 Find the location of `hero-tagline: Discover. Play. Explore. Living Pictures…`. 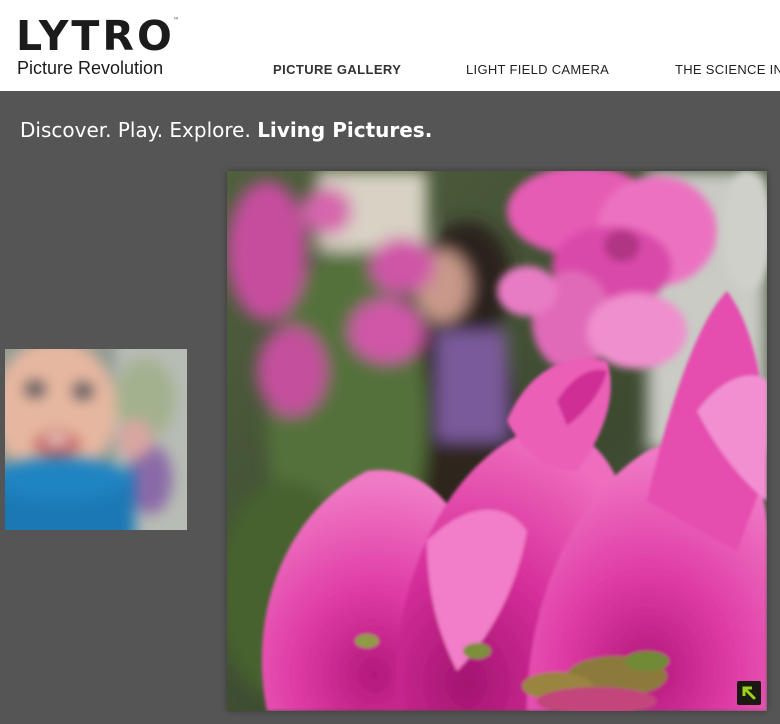

hero-tagline: Discover. Play. Explore. Living Pictures… is located at coordinates (226, 130).